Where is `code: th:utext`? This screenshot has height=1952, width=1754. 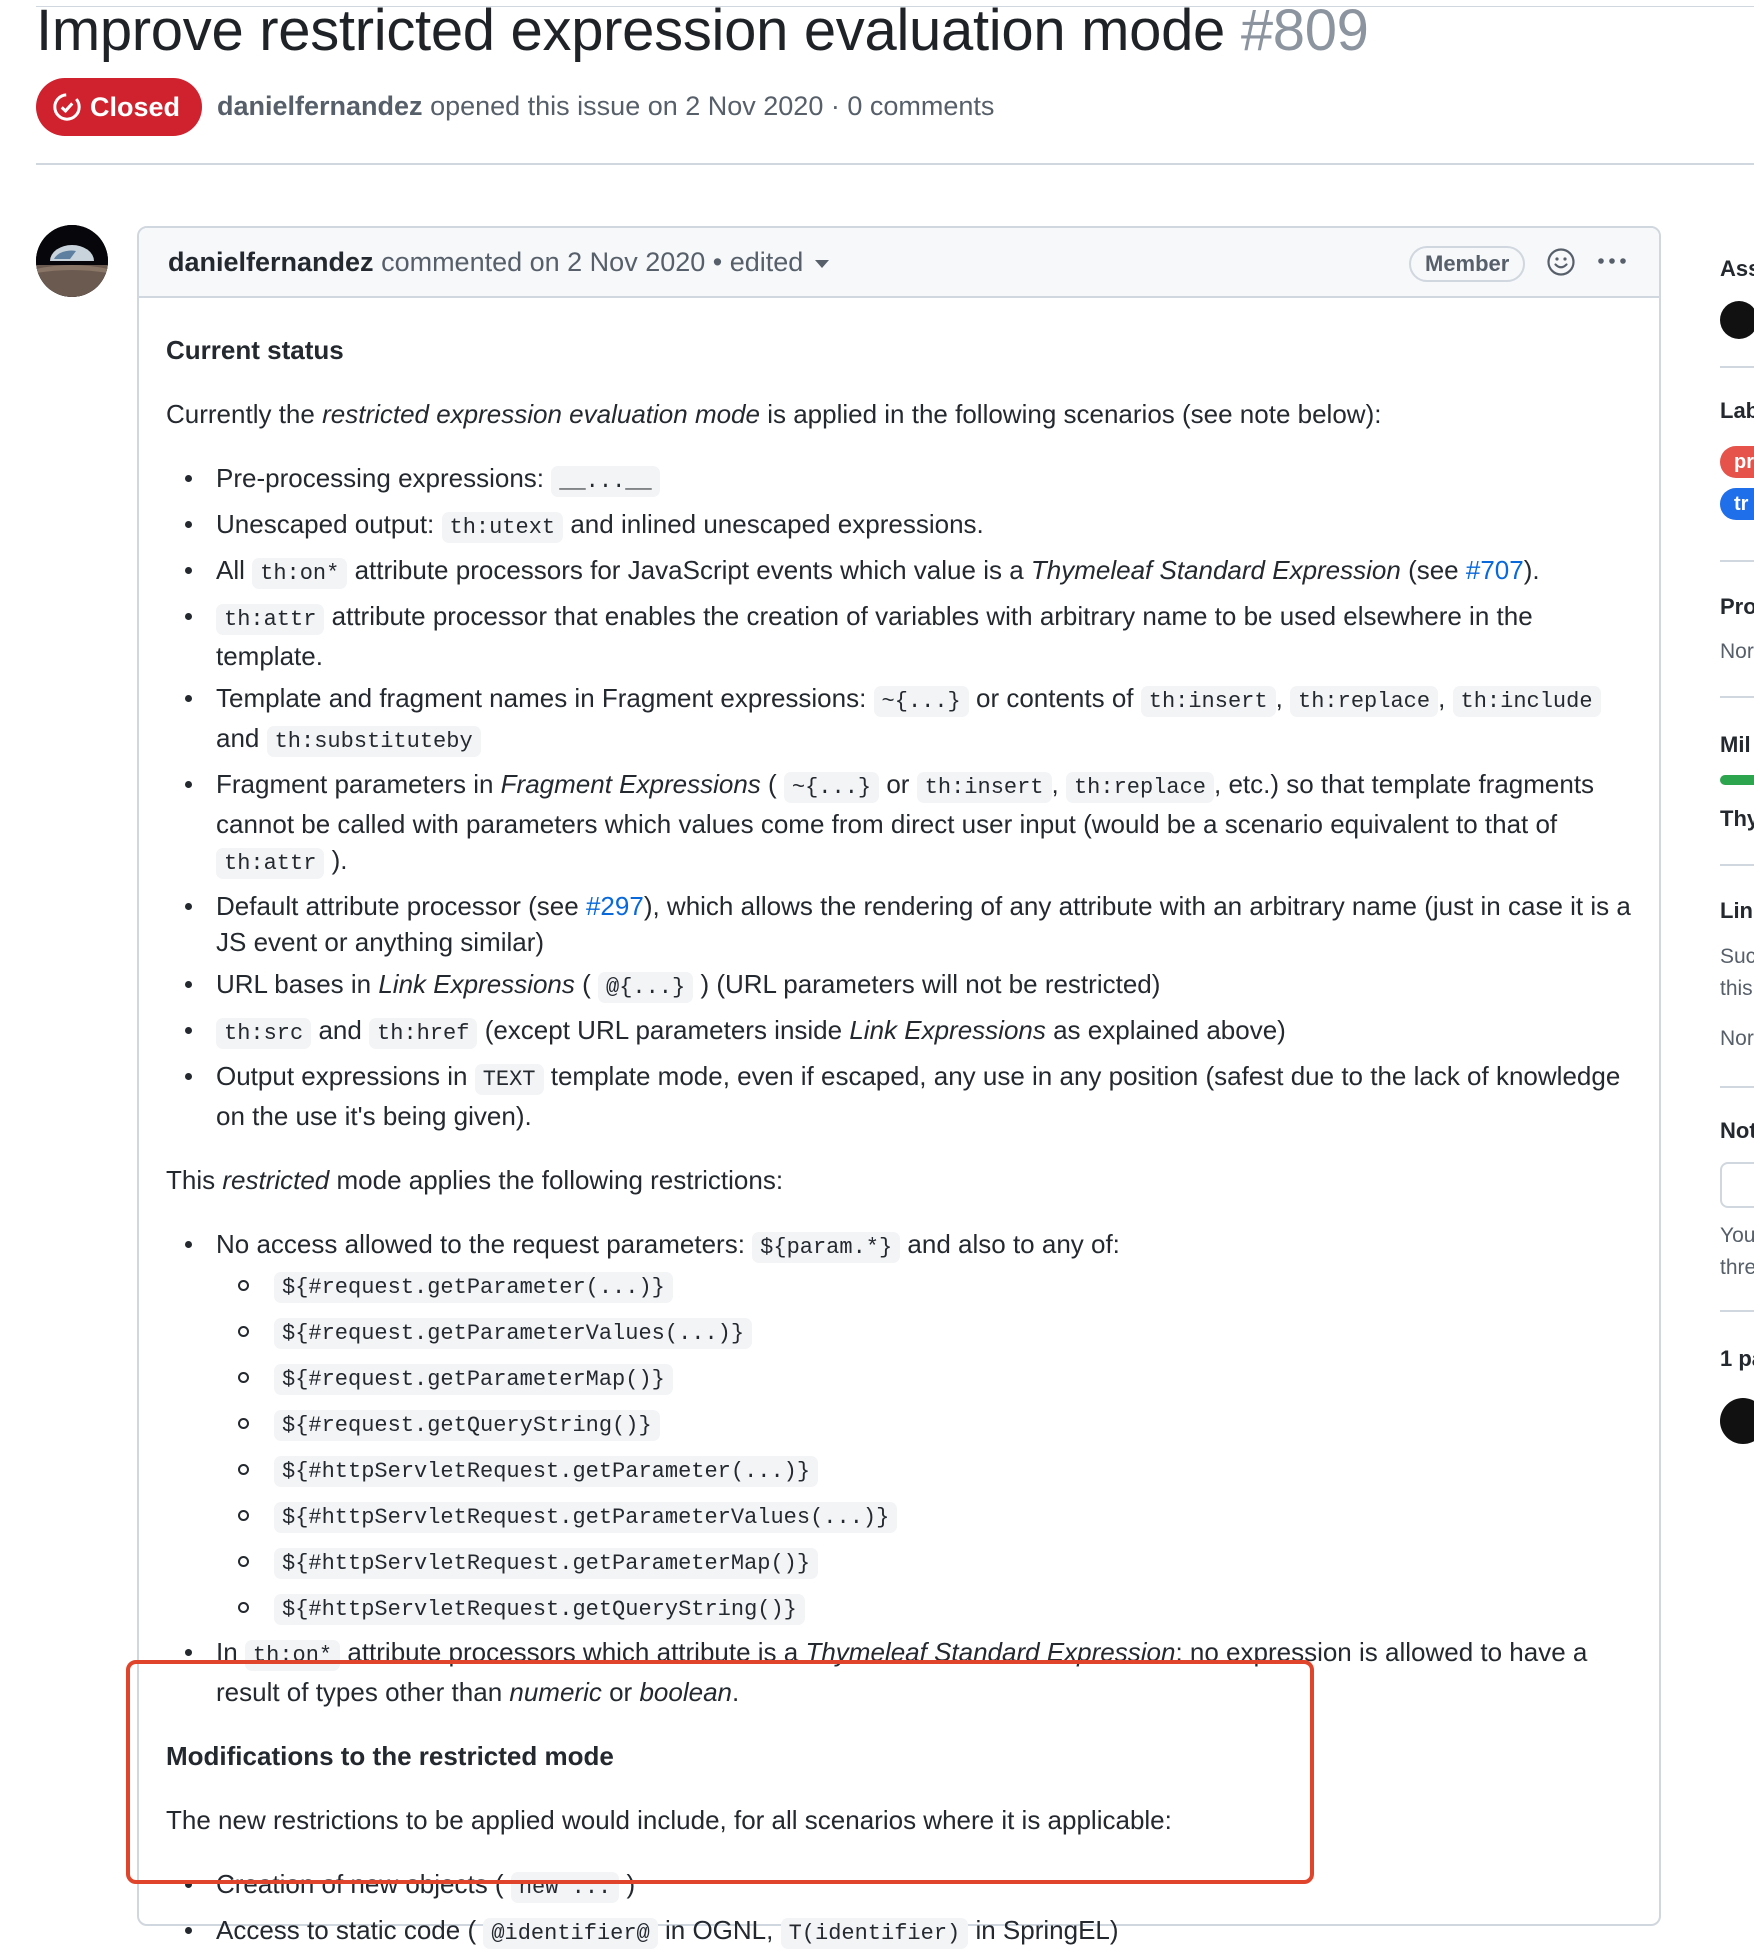
code: th:utext is located at coordinates (502, 527).